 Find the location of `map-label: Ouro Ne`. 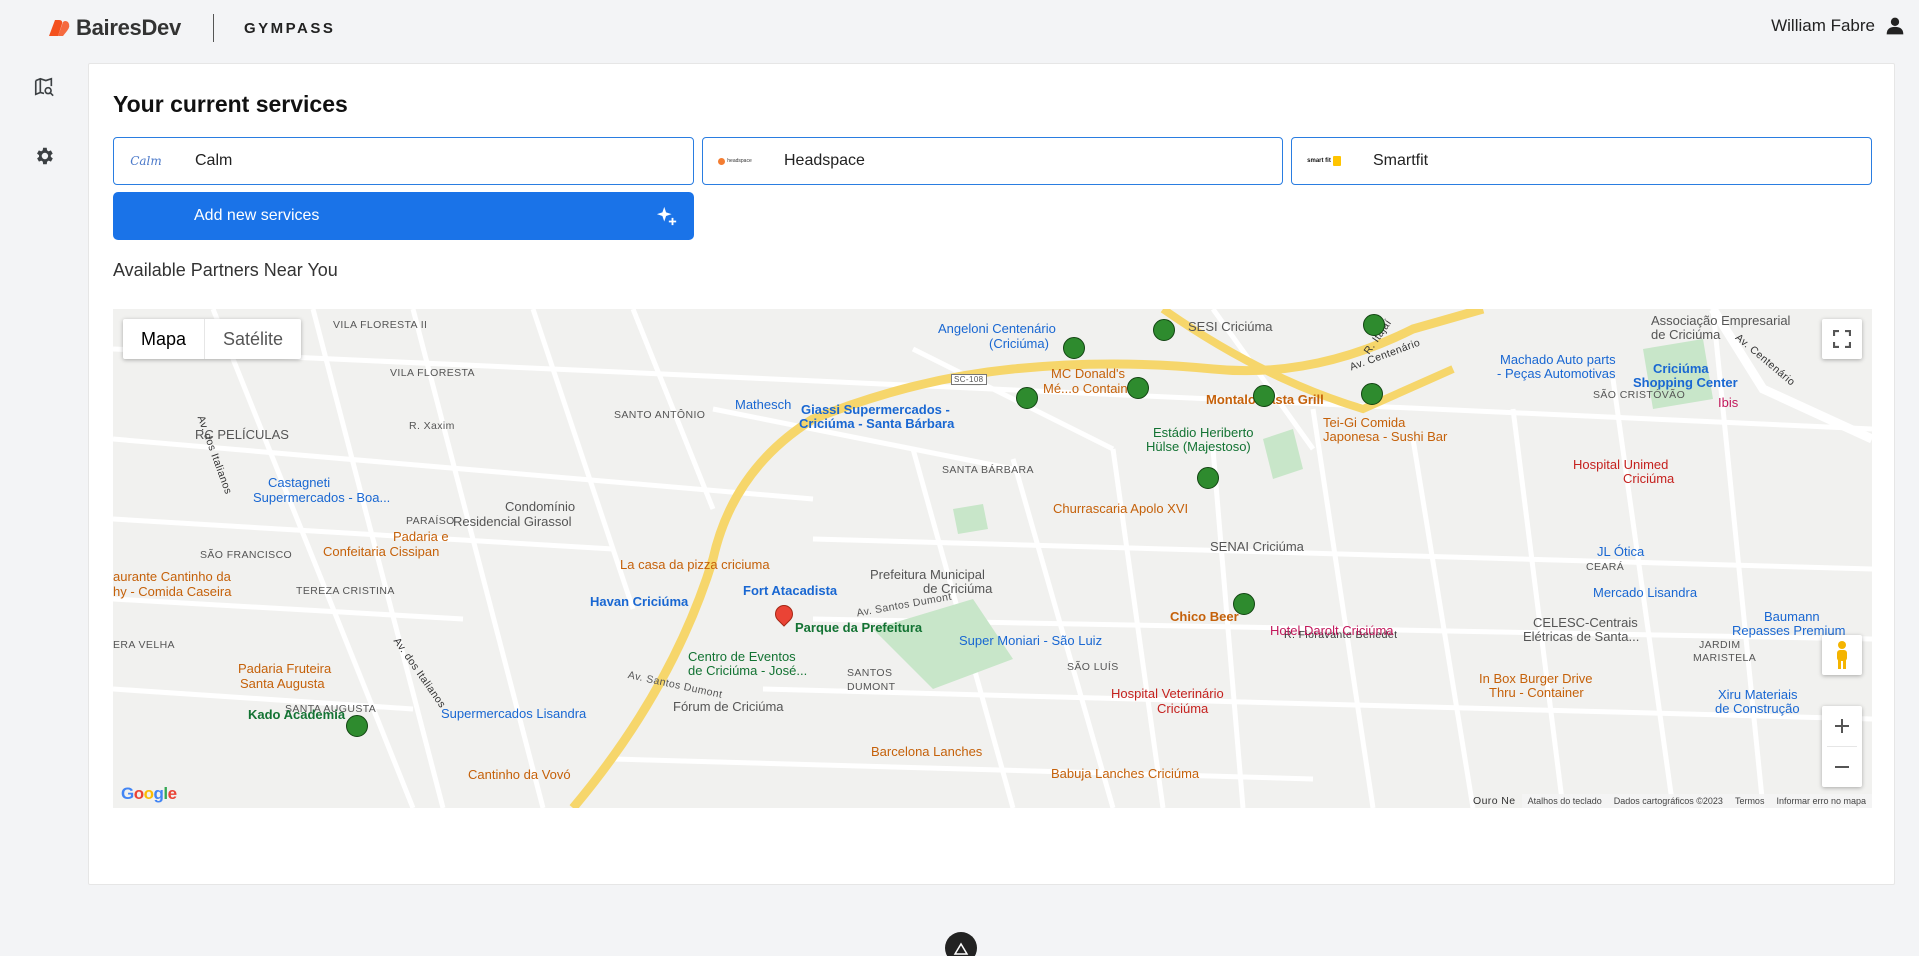

map-label: Ouro Ne is located at coordinates (1494, 801).